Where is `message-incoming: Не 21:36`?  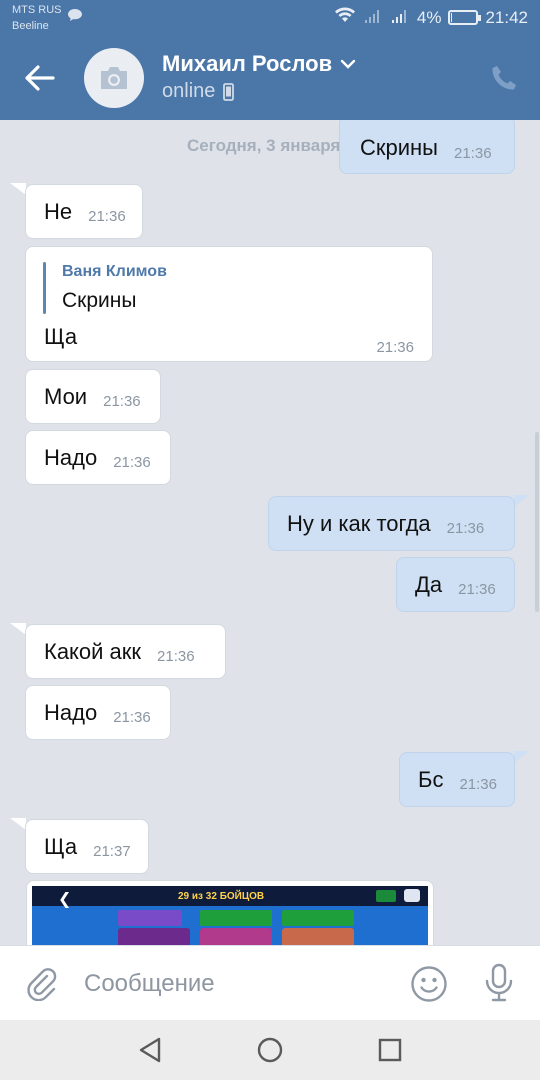 message-incoming: Не 21:36 is located at coordinates (84, 211).